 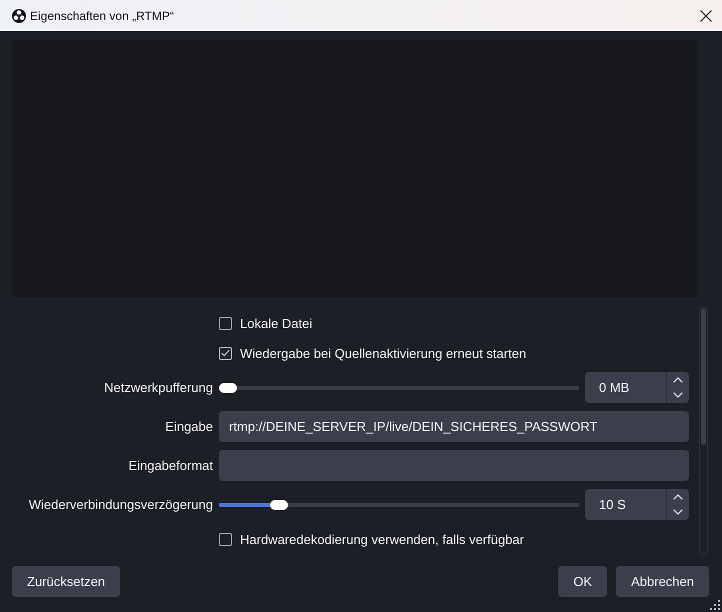 I want to click on field-label: Eingabeformat, so click(x=170, y=465).